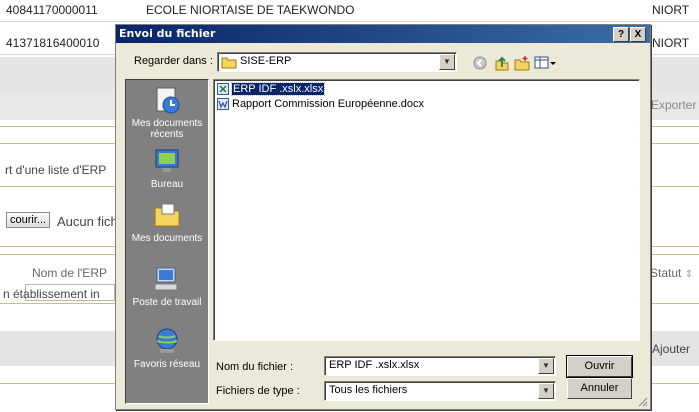 Image resolution: width=699 pixels, height=412 pixels. Describe the element at coordinates (223, 104) in the screenshot. I see `word-file-icon` at that location.